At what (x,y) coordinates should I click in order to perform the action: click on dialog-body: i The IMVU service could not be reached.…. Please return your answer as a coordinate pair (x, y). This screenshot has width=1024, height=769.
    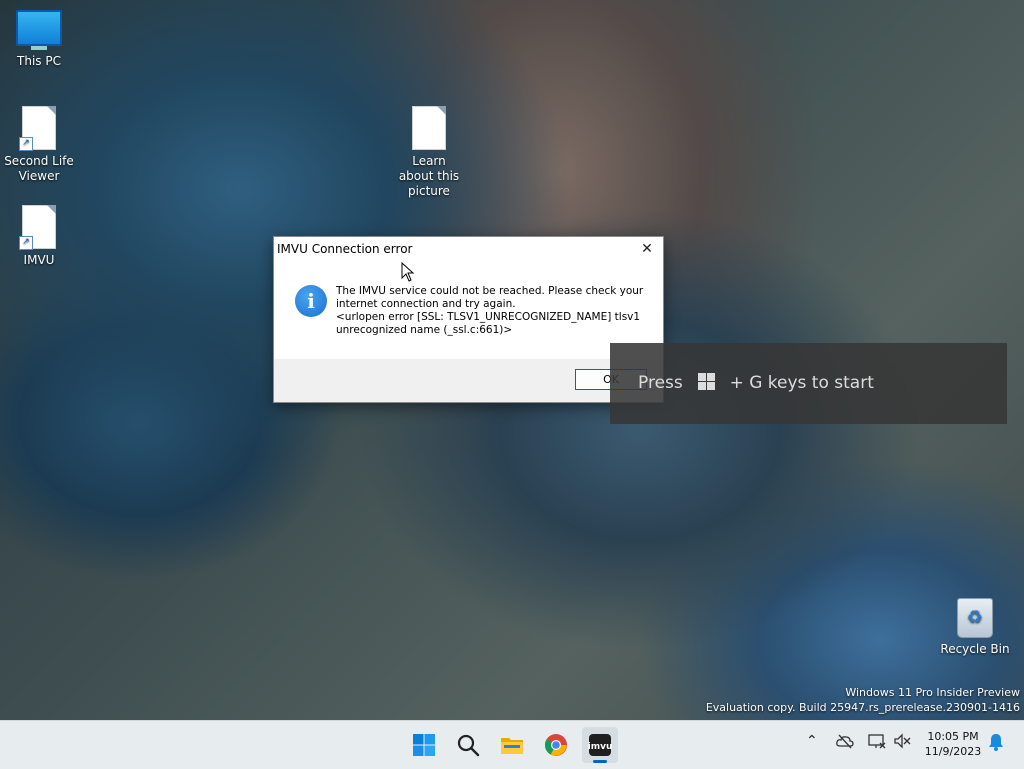
    Looking at the image, I should click on (468, 310).